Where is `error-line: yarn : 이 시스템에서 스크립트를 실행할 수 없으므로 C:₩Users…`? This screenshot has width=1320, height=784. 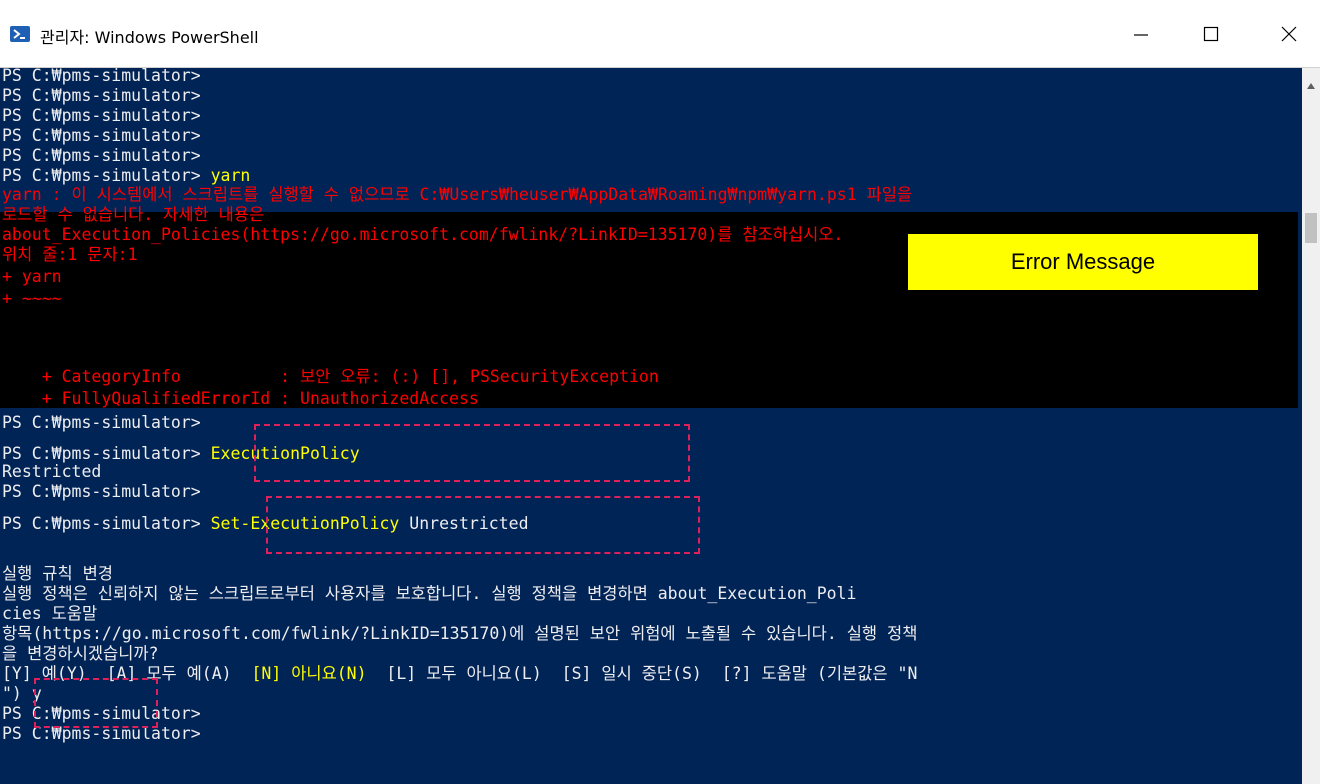
error-line: yarn : 이 시스템에서 스크립트를 실행할 수 없으므로 C:₩Users… is located at coordinates (457, 194).